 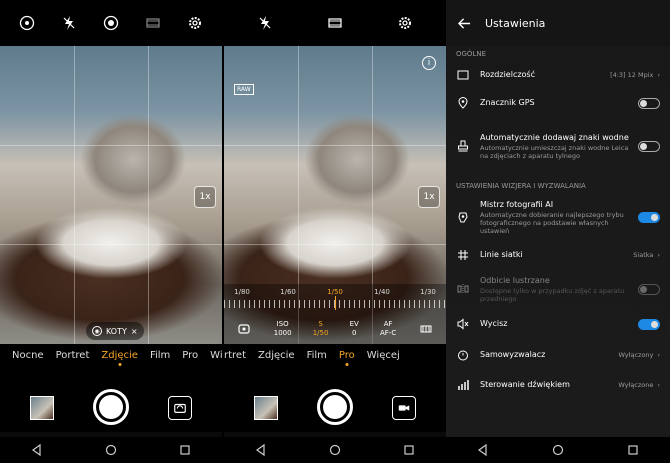 I want to click on gps-toggle, so click(x=649, y=103).